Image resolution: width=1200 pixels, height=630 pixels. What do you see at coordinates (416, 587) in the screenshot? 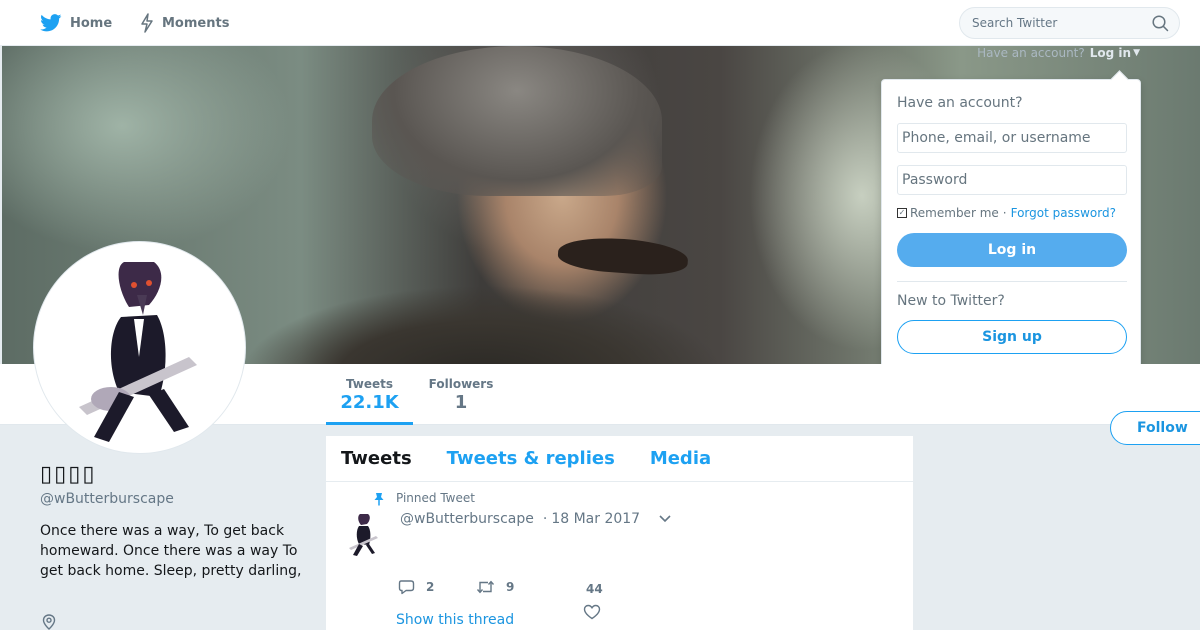
I see `reply-button: 2` at bounding box center [416, 587].